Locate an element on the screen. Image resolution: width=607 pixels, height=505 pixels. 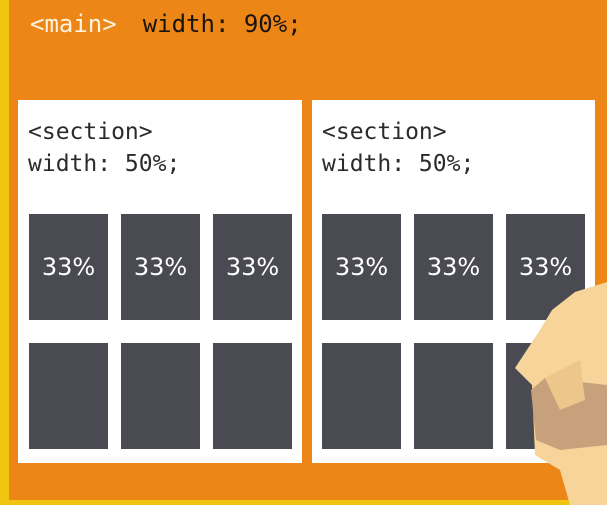
presenter-figure is located at coordinates (561, 393).